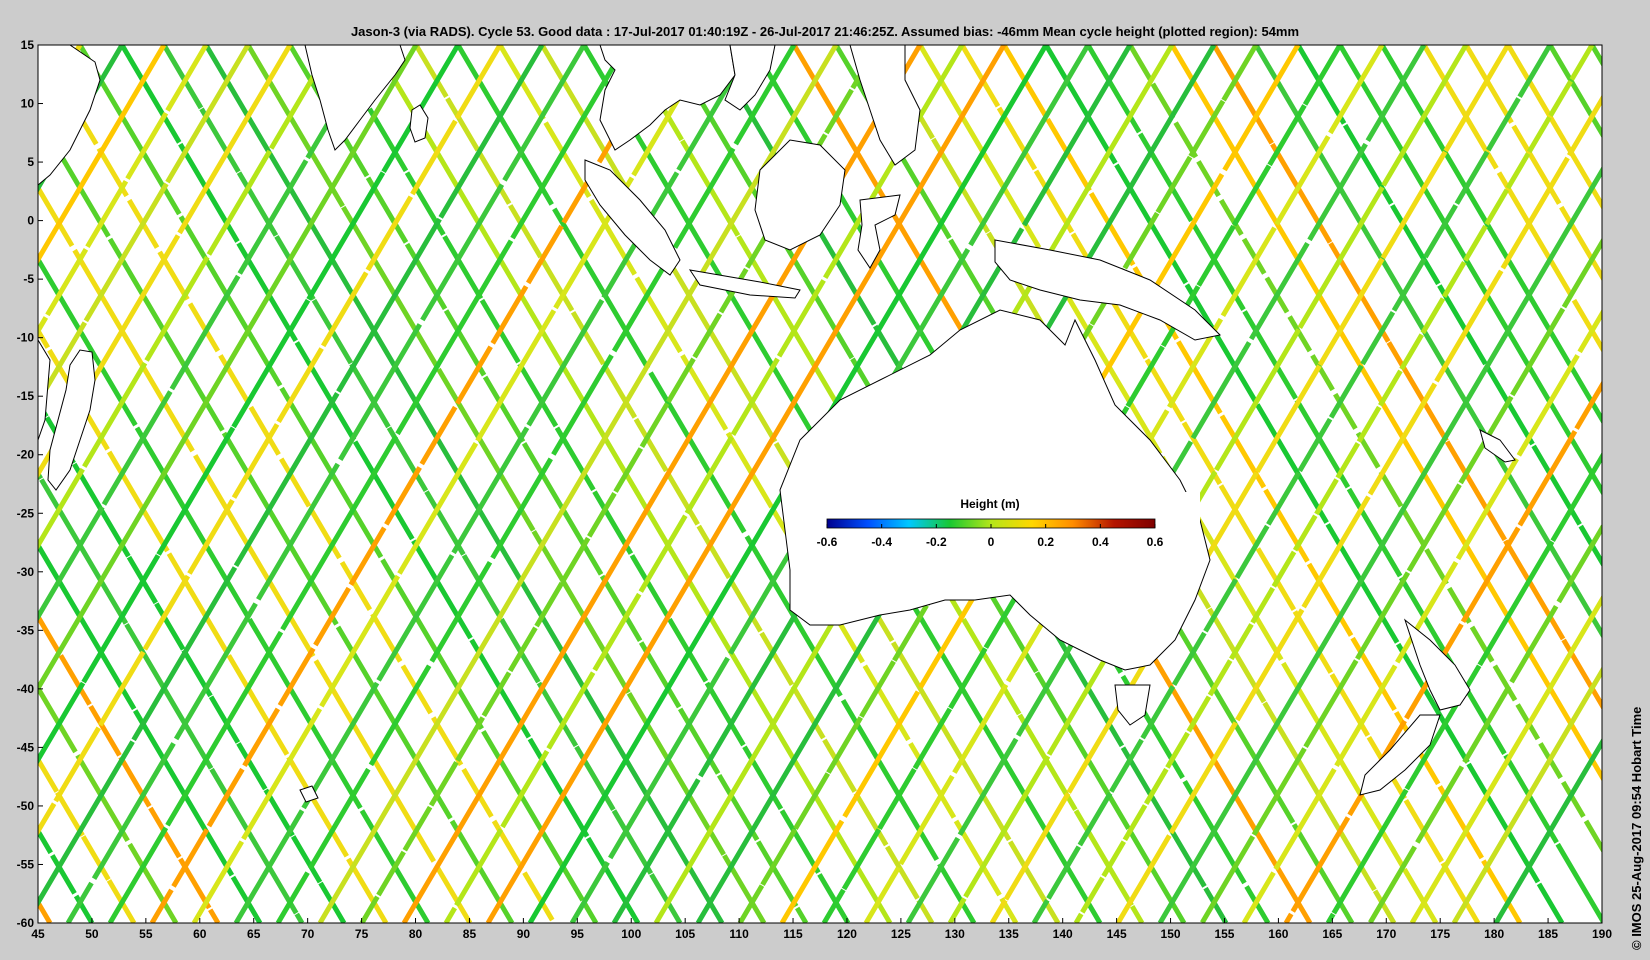  What do you see at coordinates (146, 934) in the screenshot?
I see `x-tick-label: 55` at bounding box center [146, 934].